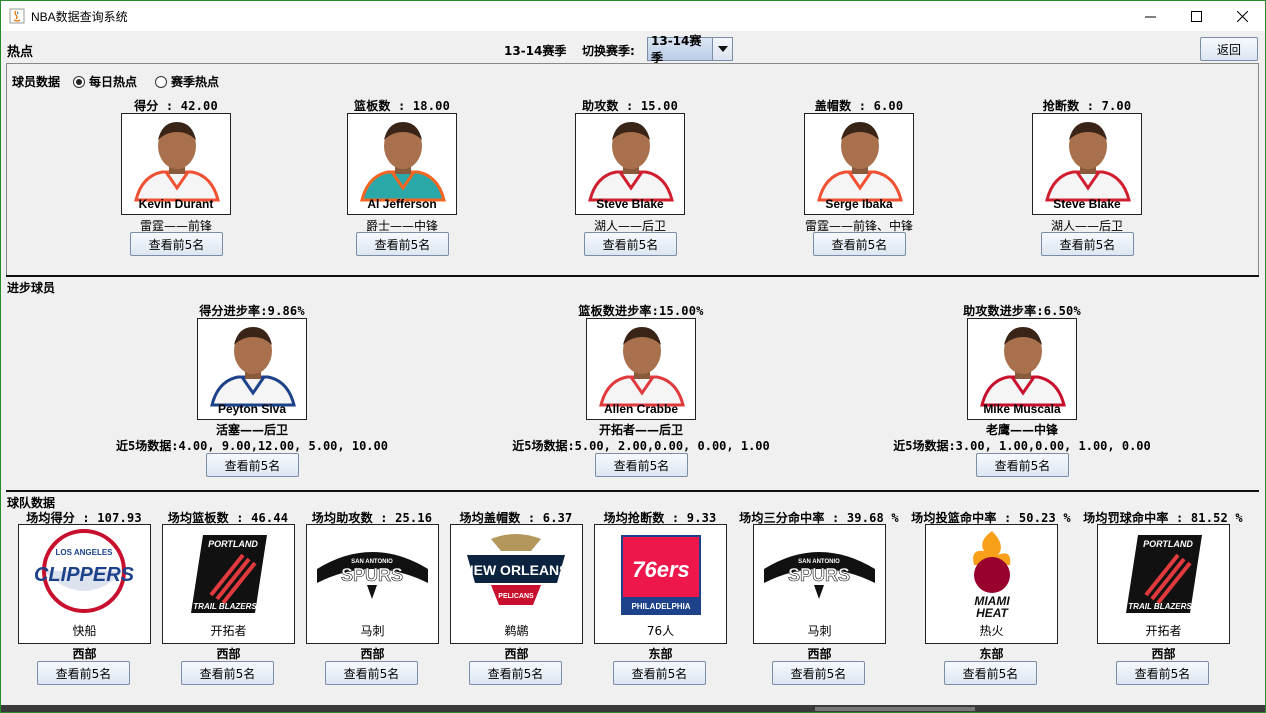 This screenshot has height=713, width=1266. I want to click on close-icon, so click(1242, 16).